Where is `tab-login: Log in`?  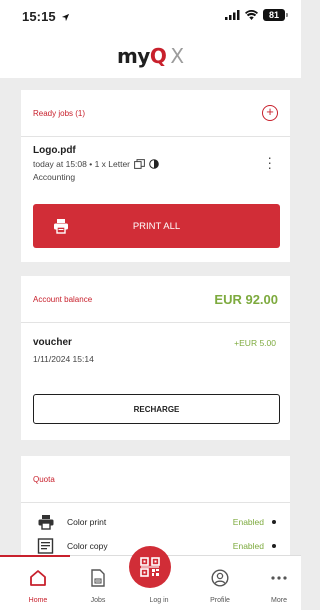
tab-login: Log in is located at coordinates (159, 578).